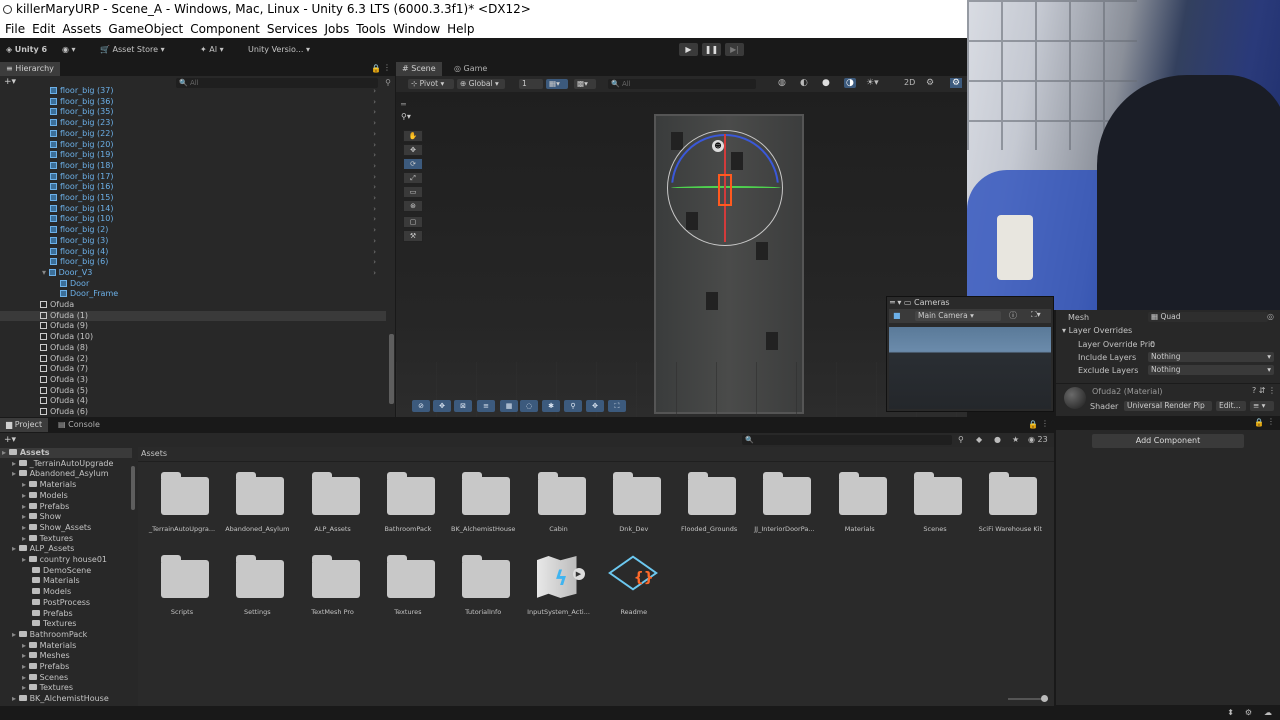  Describe the element at coordinates (26, 50) in the screenshot. I see `unity-account-button: ◈ Unity 6` at that location.